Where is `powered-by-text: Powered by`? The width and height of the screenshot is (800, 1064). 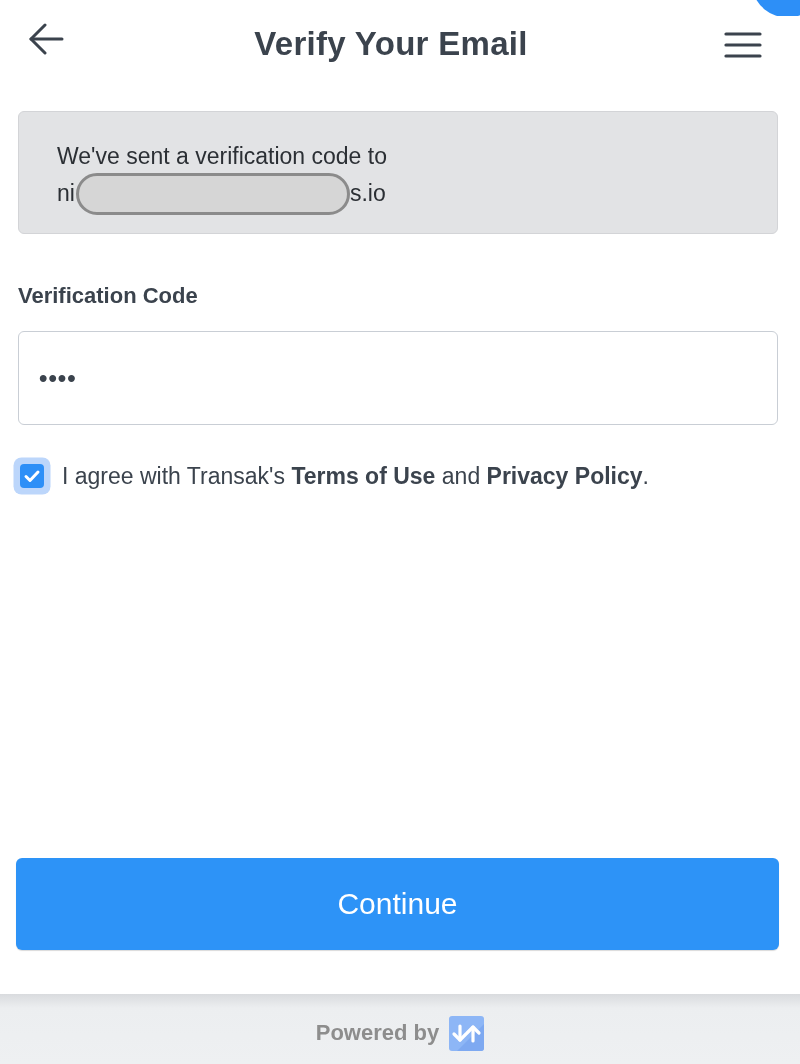
powered-by-text: Powered by is located at coordinates (377, 1033).